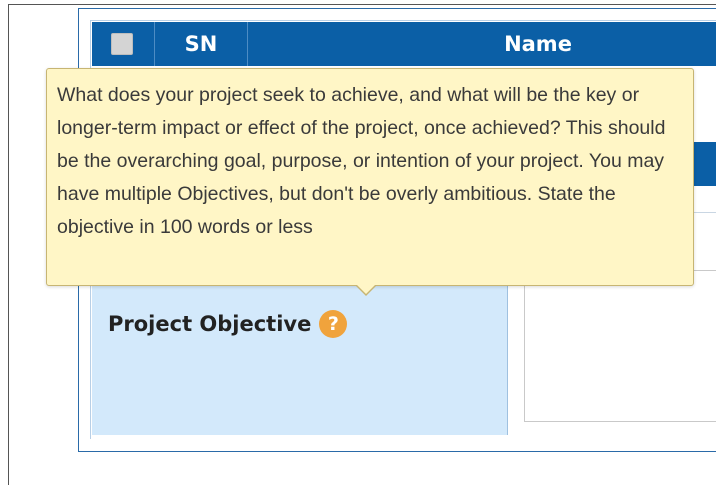 This screenshot has height=485, width=716. I want to click on header-name-label: Name, so click(538, 44).